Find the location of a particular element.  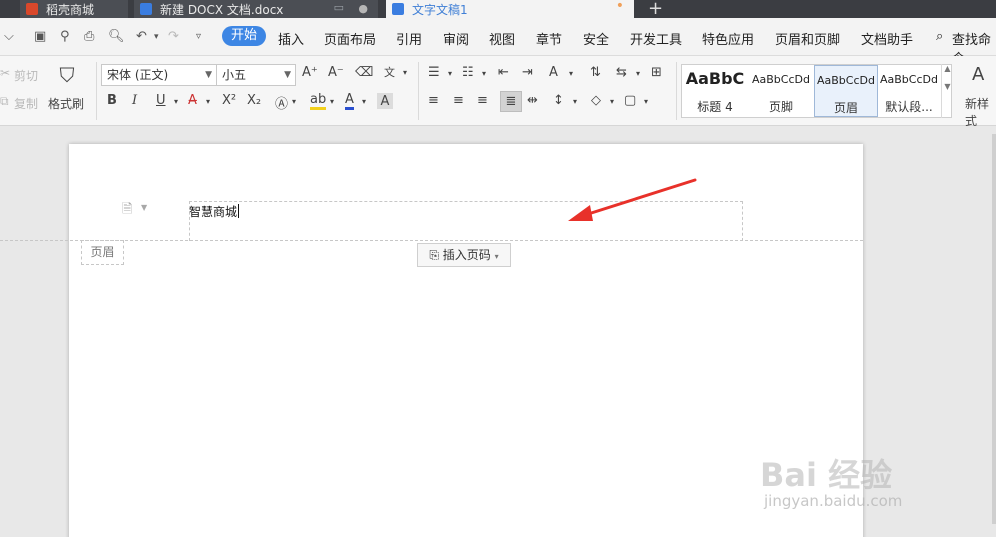

menu-doc-assistant: 文档助手 is located at coordinates (887, 38).